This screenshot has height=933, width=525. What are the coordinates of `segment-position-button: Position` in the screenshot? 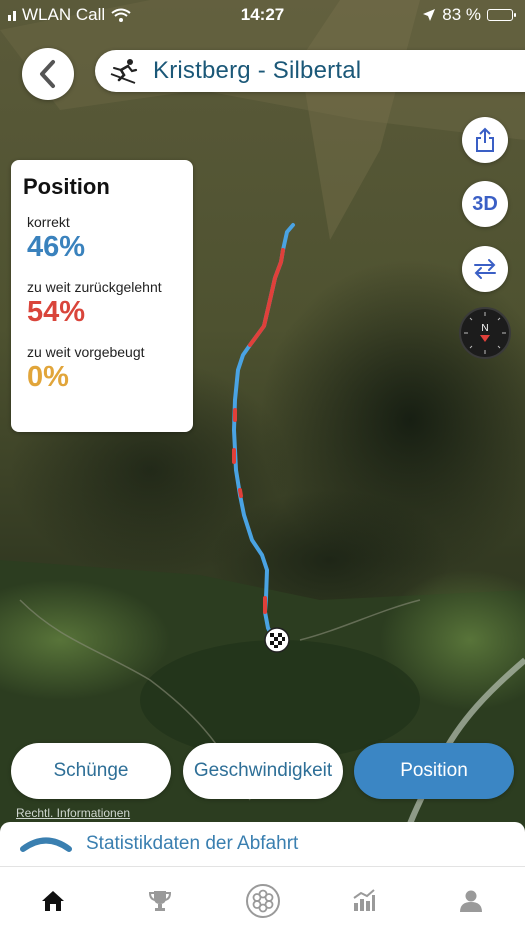 It's located at (434, 771).